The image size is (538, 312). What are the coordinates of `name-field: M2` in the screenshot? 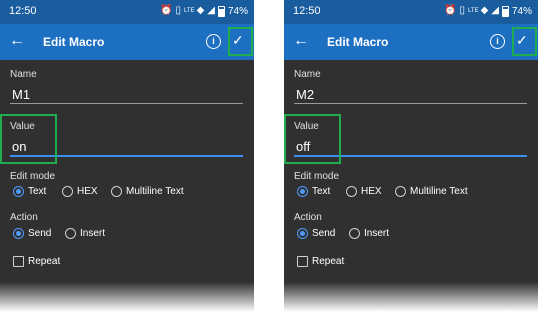 It's located at (305, 94).